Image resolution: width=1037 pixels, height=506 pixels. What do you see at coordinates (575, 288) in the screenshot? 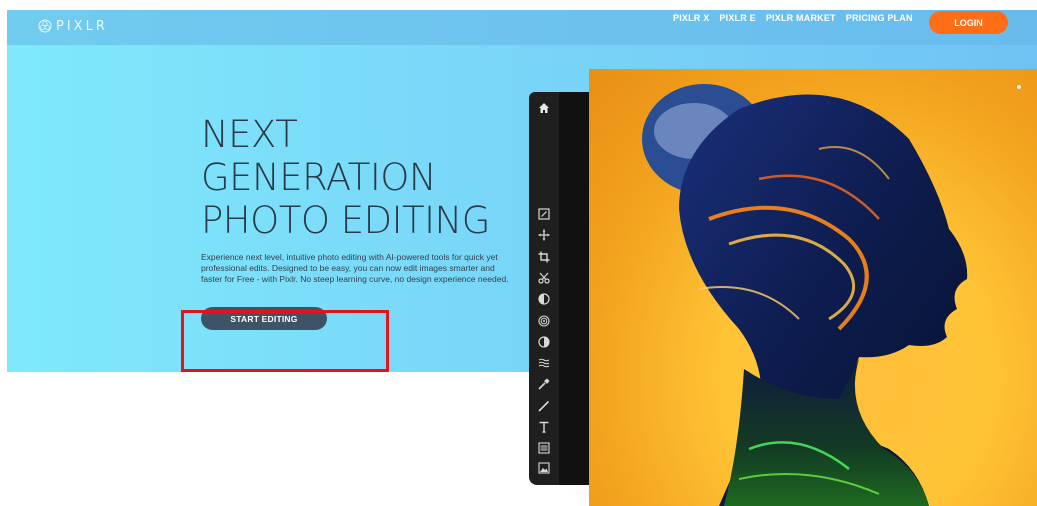
I see `editor-panel` at bounding box center [575, 288].